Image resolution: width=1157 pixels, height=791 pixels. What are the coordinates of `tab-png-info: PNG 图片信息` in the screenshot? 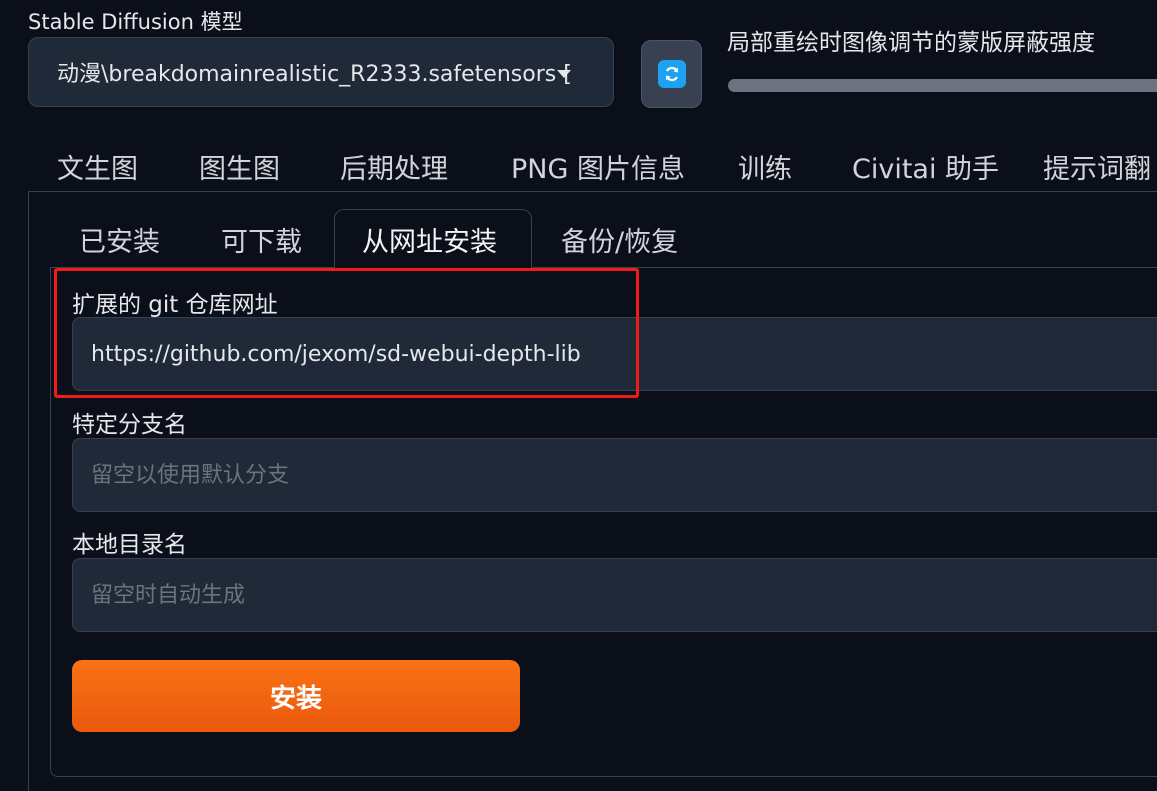 It's located at (598, 166).